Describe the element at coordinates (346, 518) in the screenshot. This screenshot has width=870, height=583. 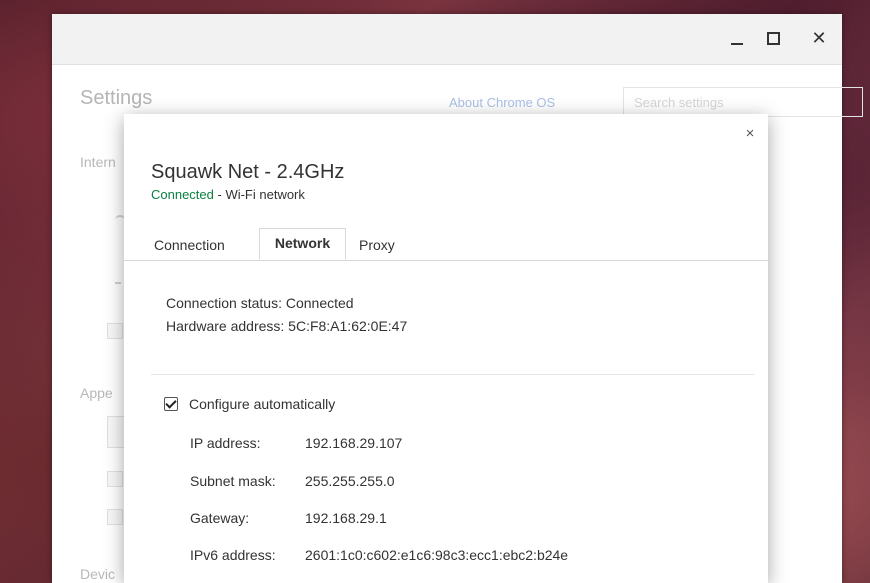
I see `gateway-value: 192.168.29.1` at that location.